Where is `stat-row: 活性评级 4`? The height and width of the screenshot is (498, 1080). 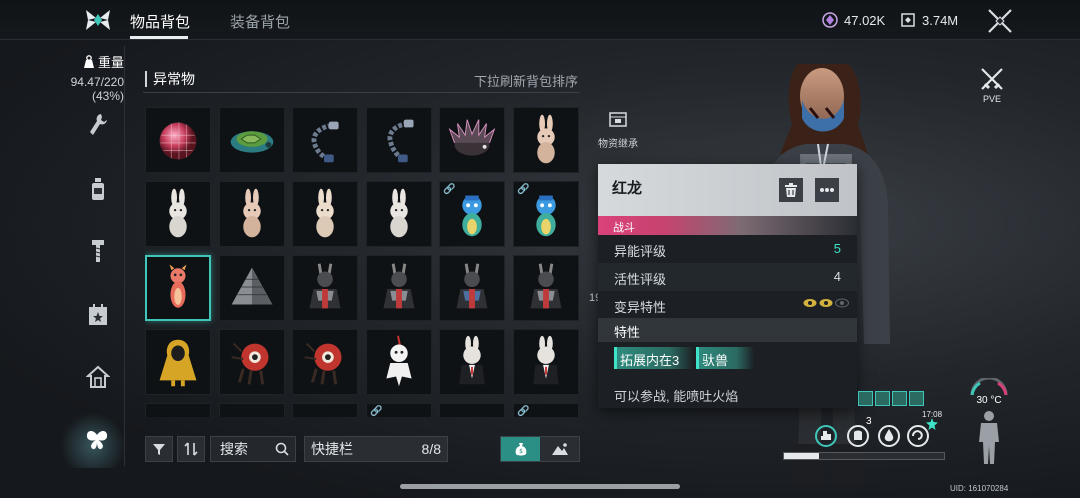 stat-row: 活性评级 4 is located at coordinates (727, 277).